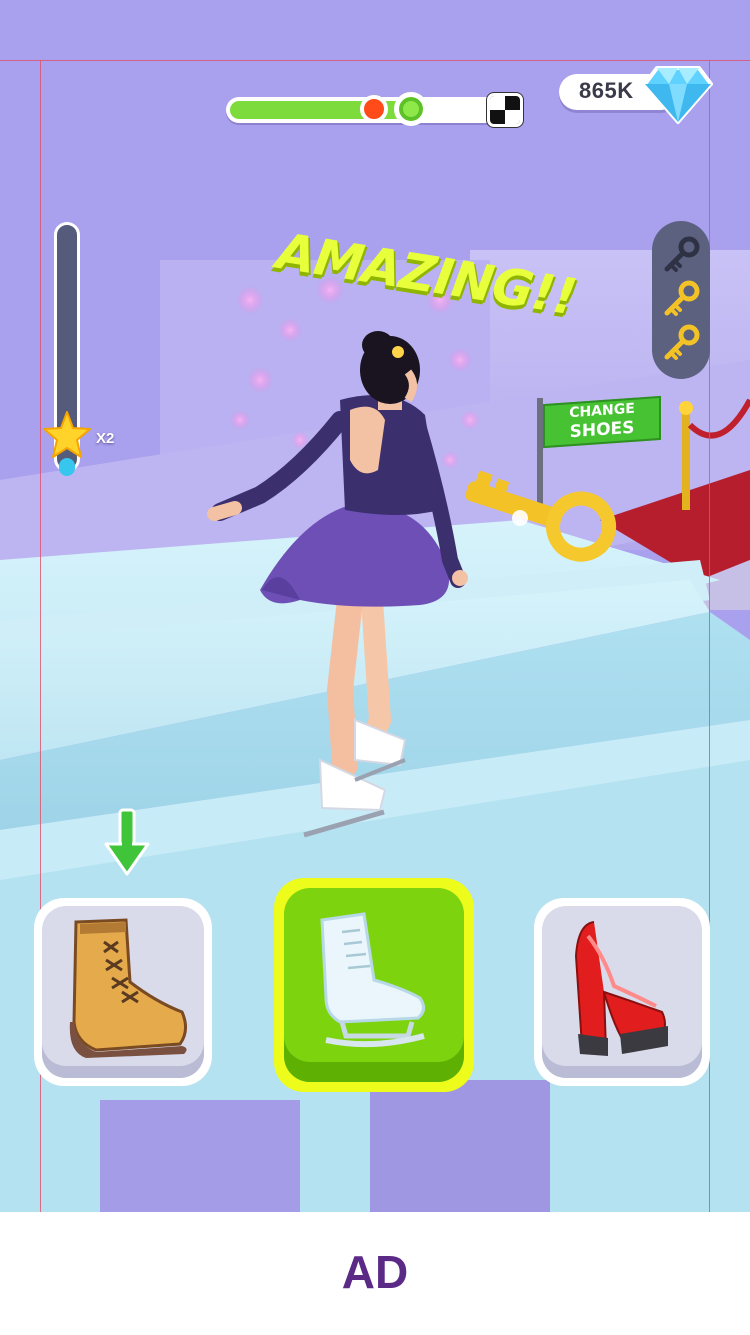 The height and width of the screenshot is (1335, 750). I want to click on multiplier-label: X2, so click(105, 438).